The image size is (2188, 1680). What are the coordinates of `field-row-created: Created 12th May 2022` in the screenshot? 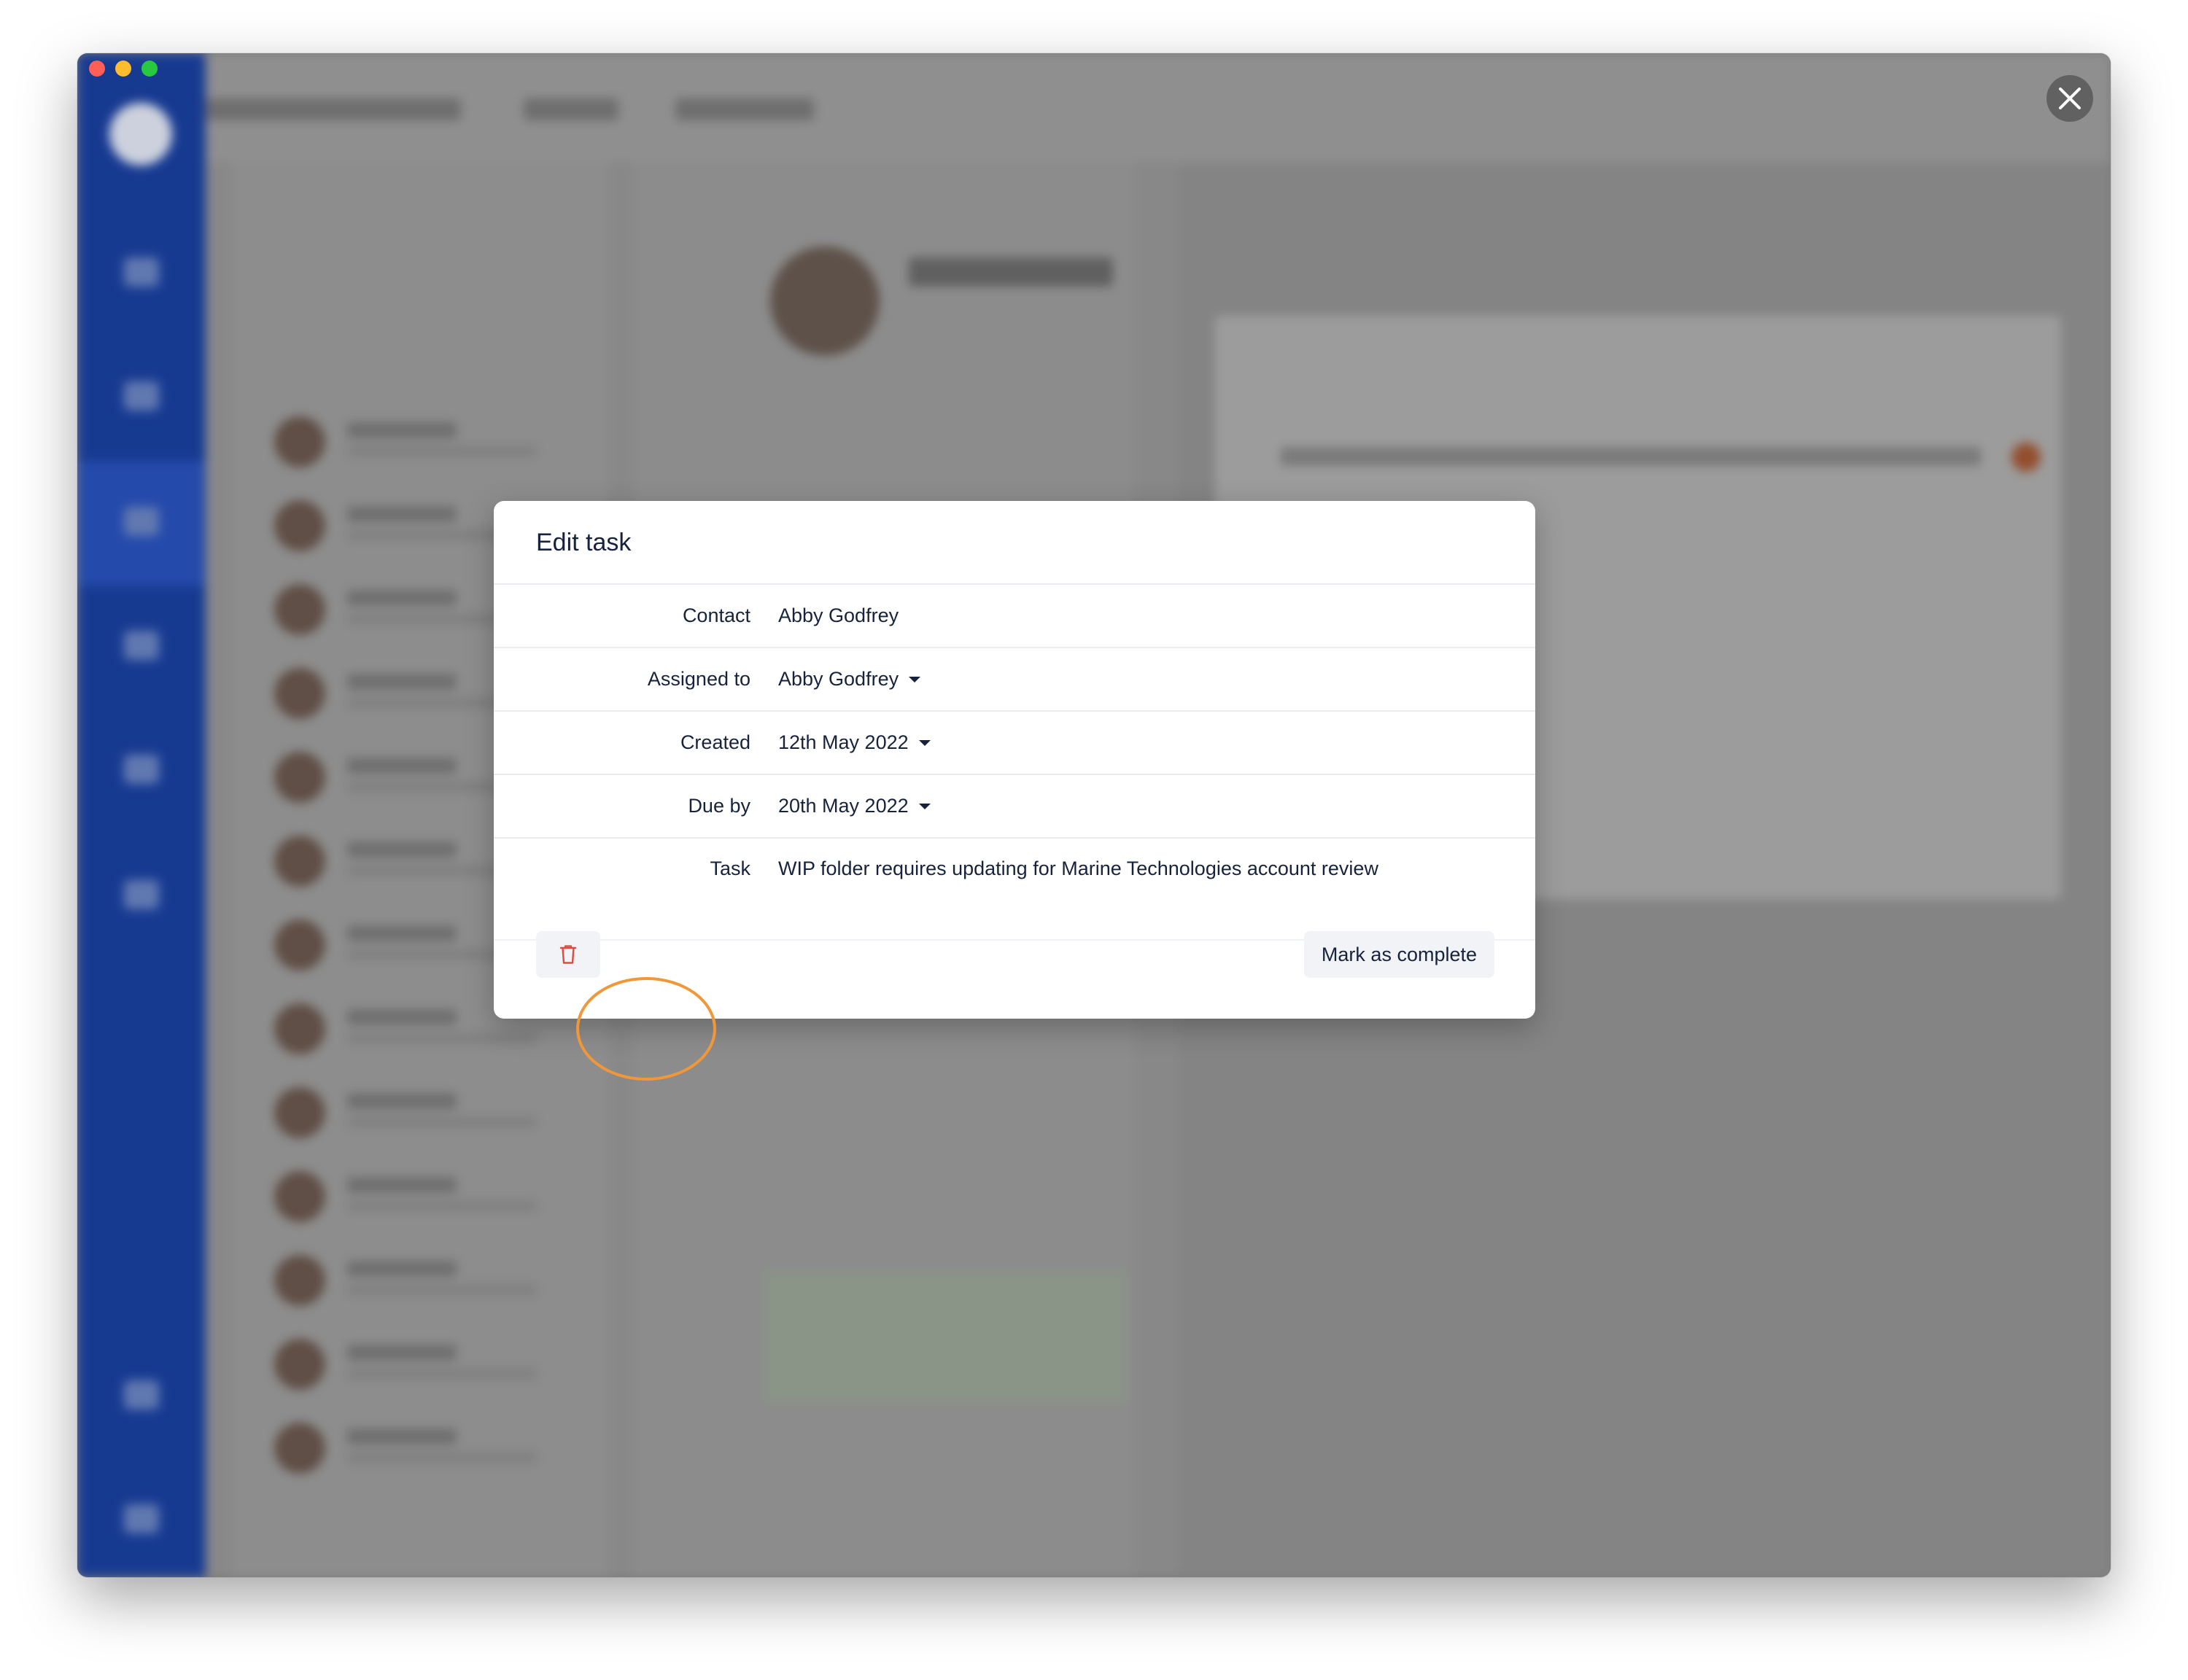 It's located at (1014, 743).